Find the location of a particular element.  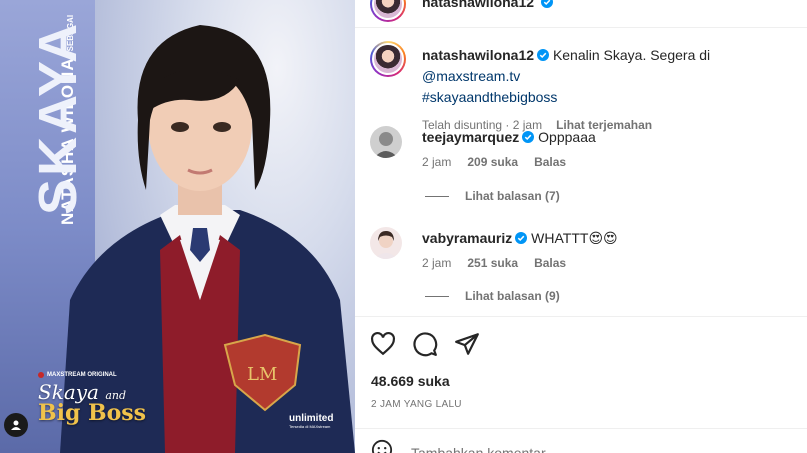

poster-role: SKAYA is located at coordinates (58, 117).